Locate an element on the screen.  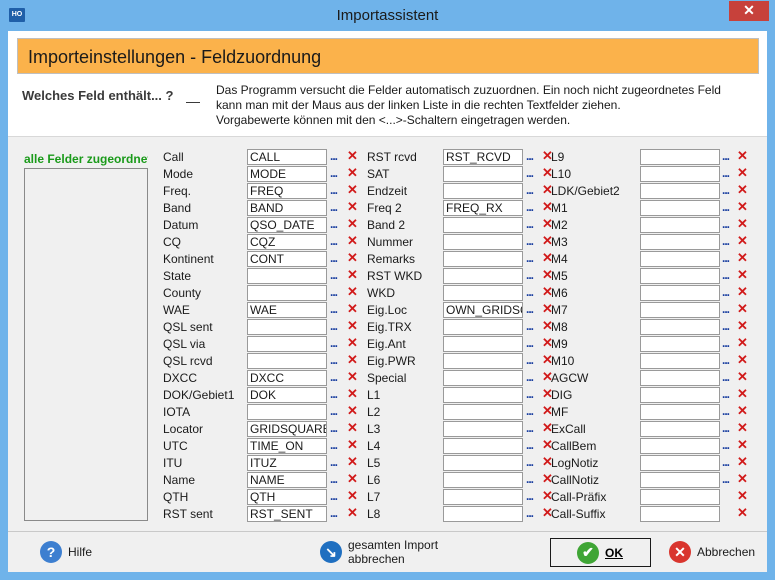
field-mapping-input: FREQ is located at coordinates (287, 191).